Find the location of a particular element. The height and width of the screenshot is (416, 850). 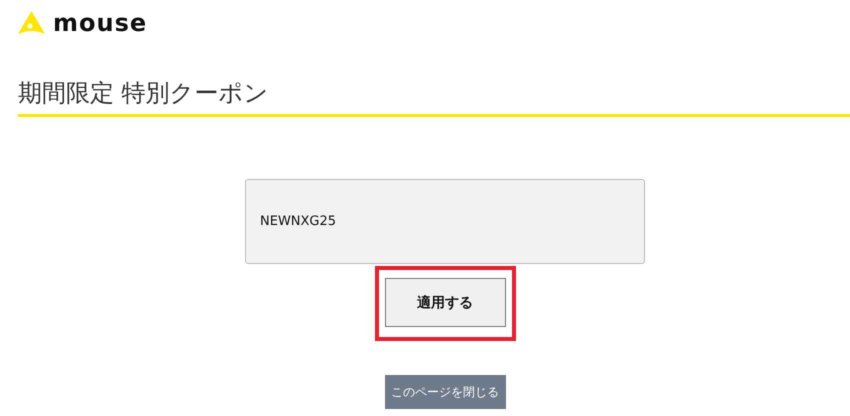

coupon-code-field: NEWNXG25 is located at coordinates (445, 221).